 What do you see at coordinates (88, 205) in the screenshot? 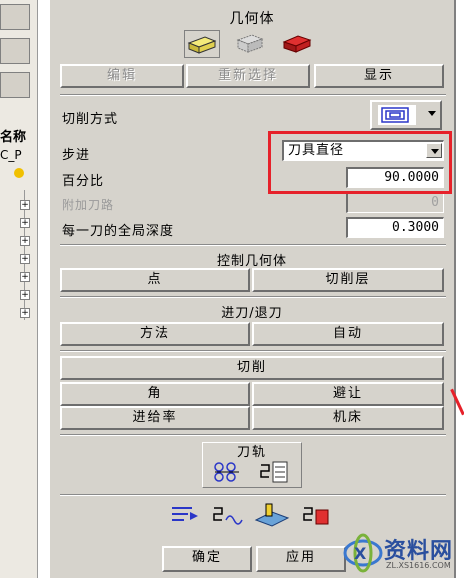
I see `extra-passes-label: 附加刀路` at bounding box center [88, 205].